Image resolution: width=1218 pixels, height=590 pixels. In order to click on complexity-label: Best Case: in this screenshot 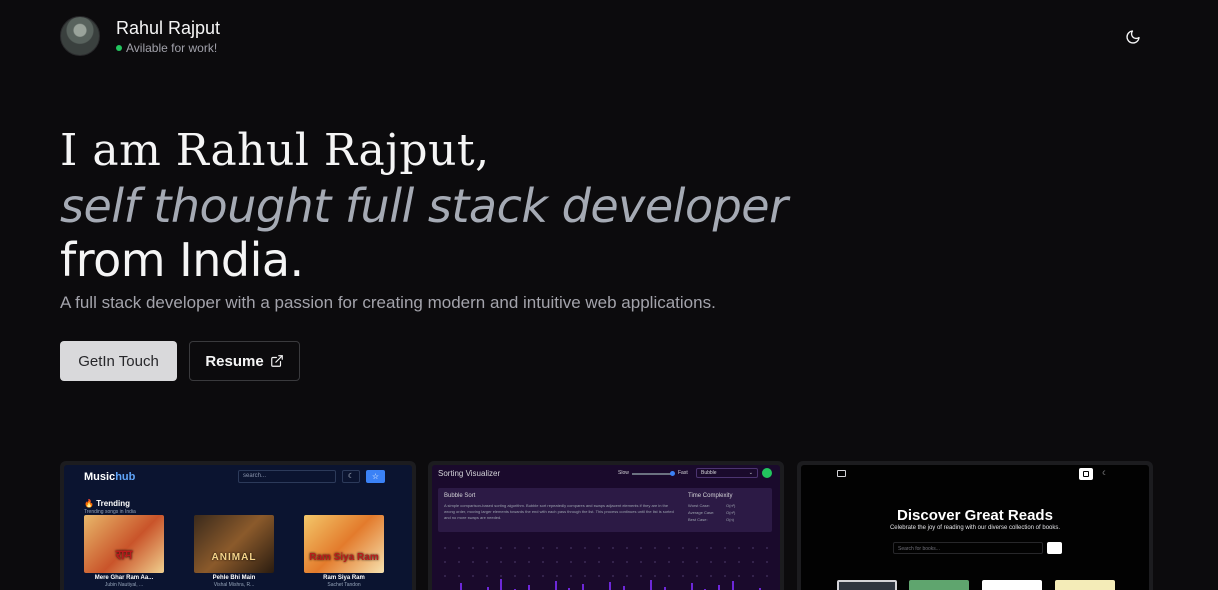, I will do `click(698, 519)`.